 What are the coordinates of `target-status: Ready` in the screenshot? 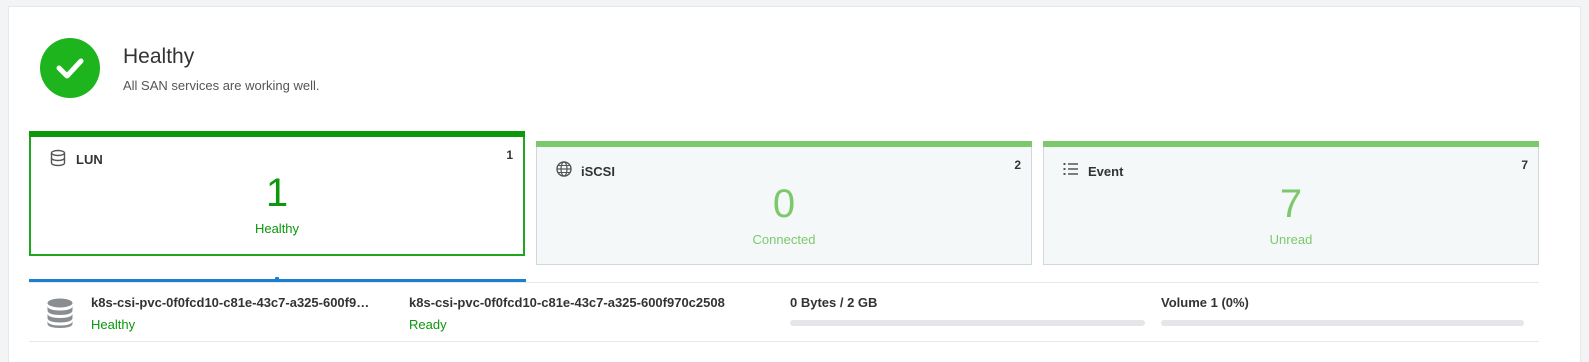 It's located at (428, 324).